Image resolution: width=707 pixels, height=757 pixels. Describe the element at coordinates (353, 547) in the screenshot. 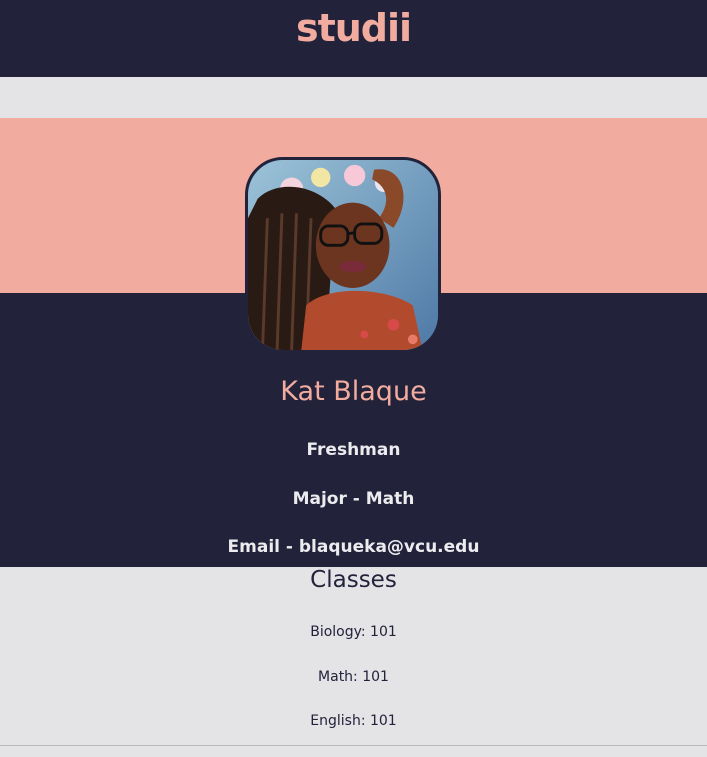

I see `profile-email: Email - blaqueka@vcu.edu` at that location.